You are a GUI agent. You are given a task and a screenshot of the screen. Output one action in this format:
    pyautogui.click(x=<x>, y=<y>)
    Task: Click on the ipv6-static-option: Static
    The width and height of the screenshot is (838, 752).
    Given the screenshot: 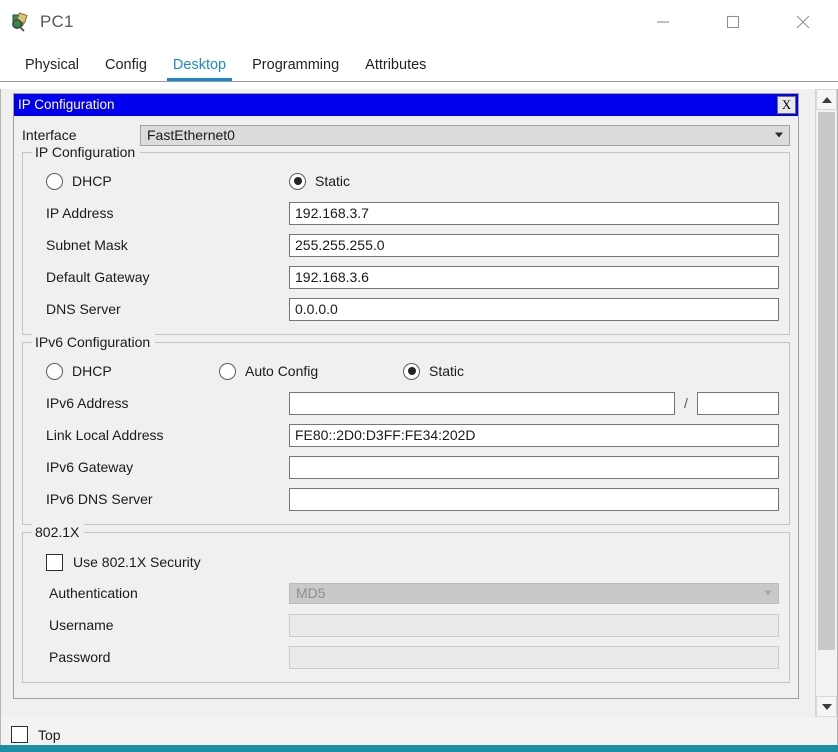 What is the action you would take?
    pyautogui.click(x=434, y=371)
    